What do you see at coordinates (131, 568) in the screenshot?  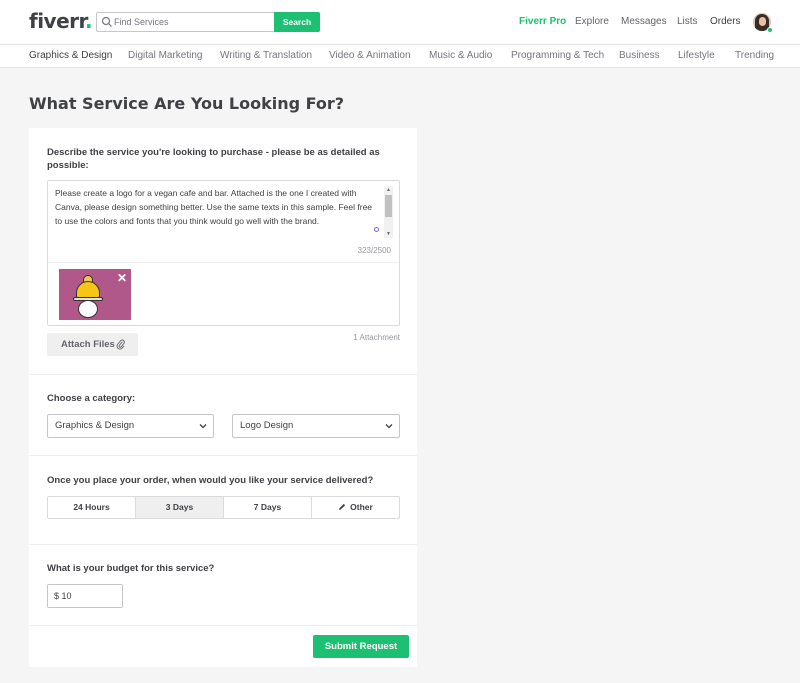 I see `budget-label: What is your budget for this service?` at bounding box center [131, 568].